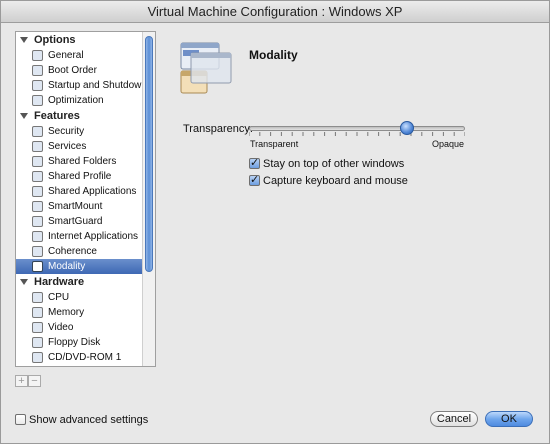  What do you see at coordinates (67, 146) in the screenshot?
I see `sidebar-item-label: Services` at bounding box center [67, 146].